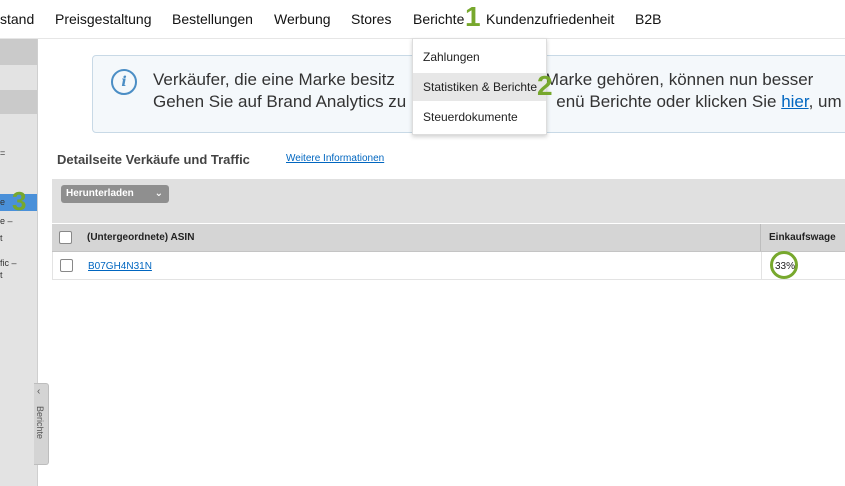  What do you see at coordinates (3, 153) in the screenshot?
I see `sidebar-text-fragment: =` at bounding box center [3, 153].